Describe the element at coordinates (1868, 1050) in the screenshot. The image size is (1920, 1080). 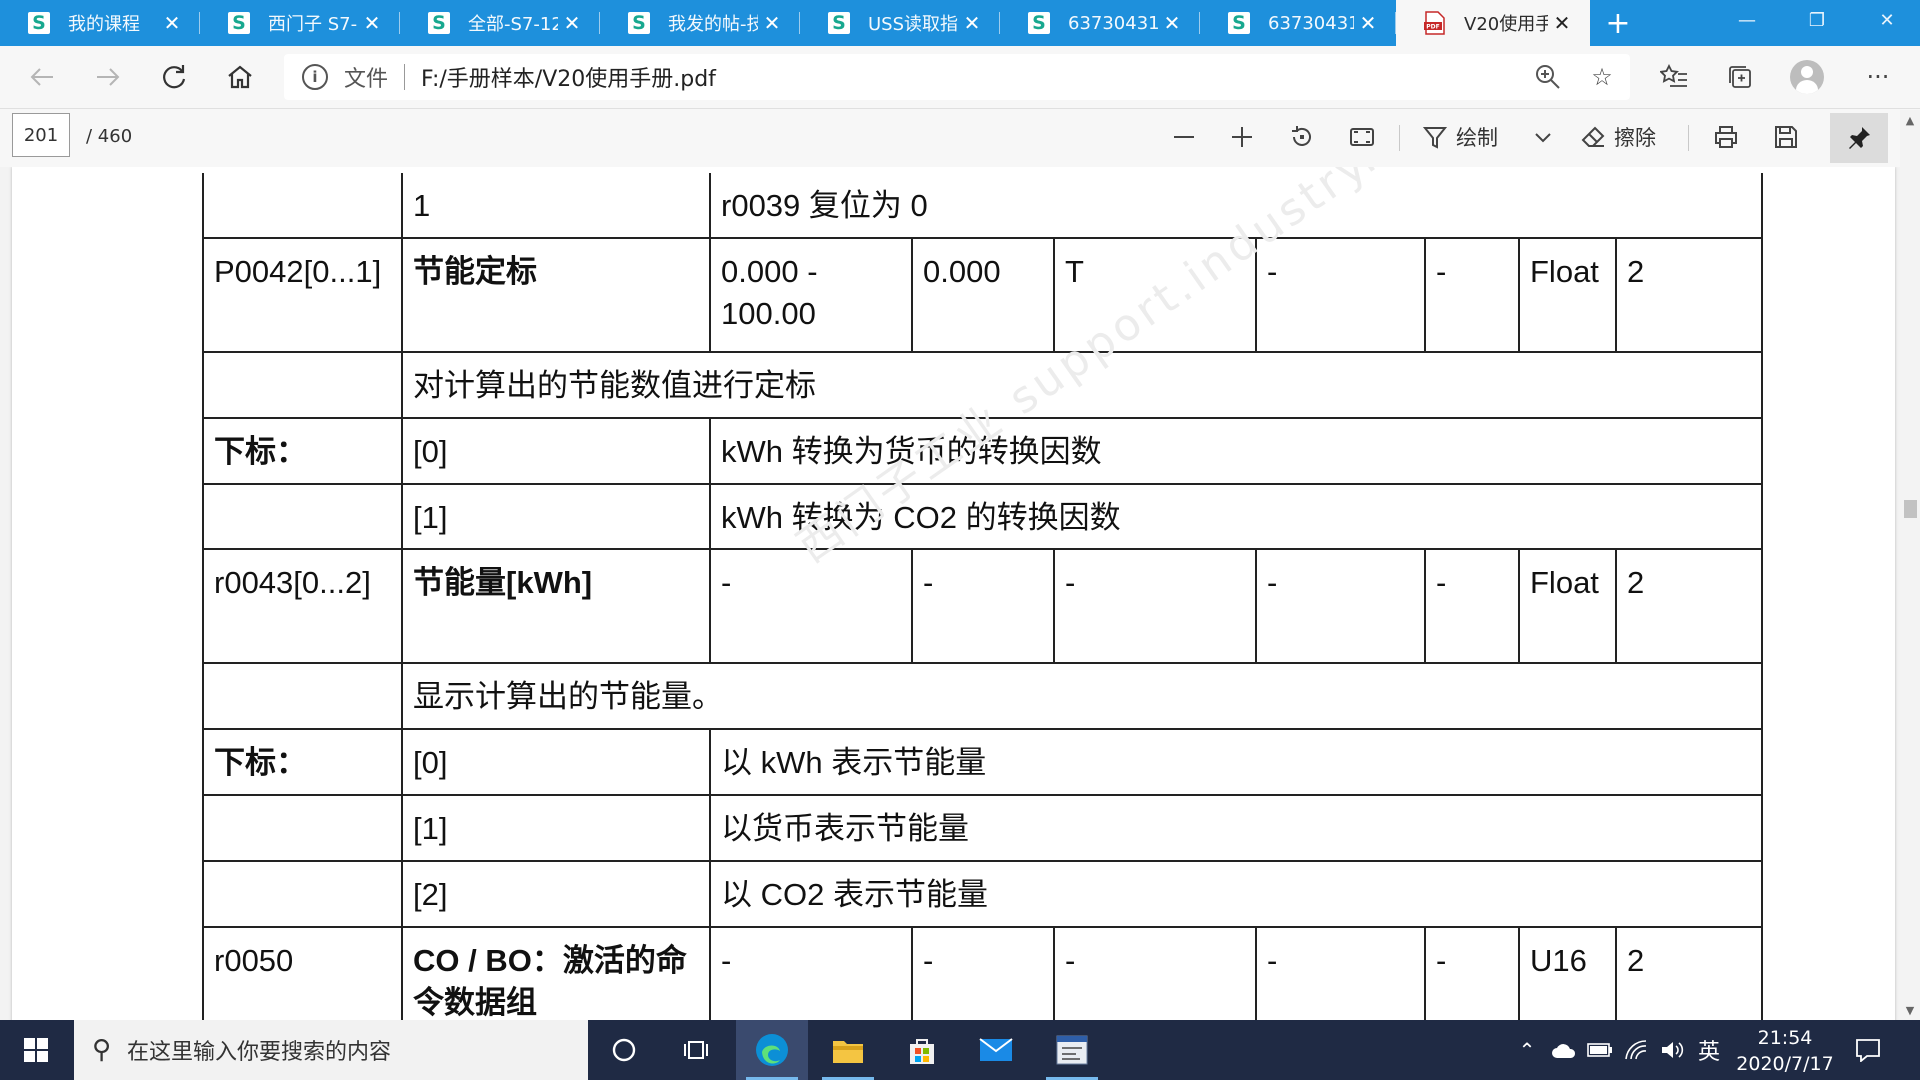
I see `notification-center-icon` at that location.